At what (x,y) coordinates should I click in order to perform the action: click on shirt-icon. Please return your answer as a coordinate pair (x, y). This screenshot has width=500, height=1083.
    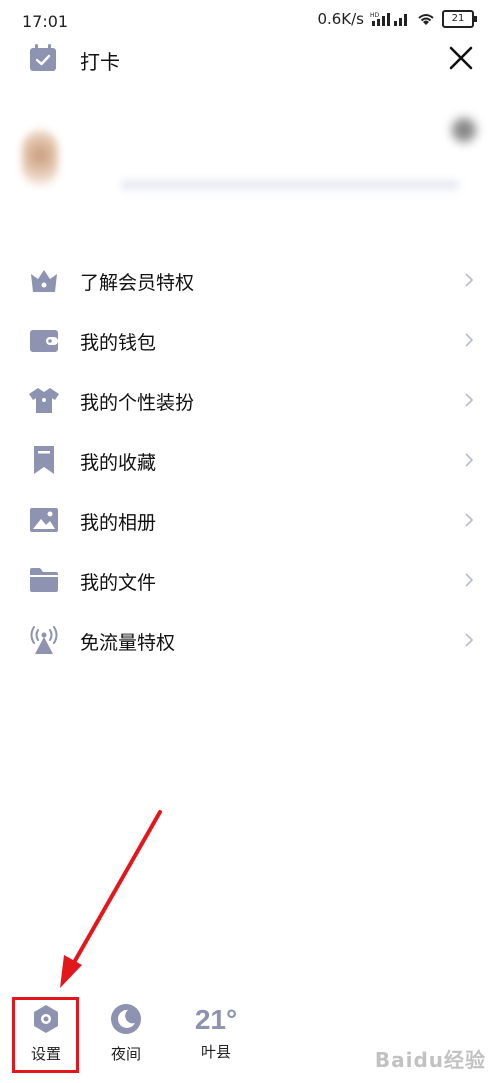
    Looking at the image, I should click on (44, 400).